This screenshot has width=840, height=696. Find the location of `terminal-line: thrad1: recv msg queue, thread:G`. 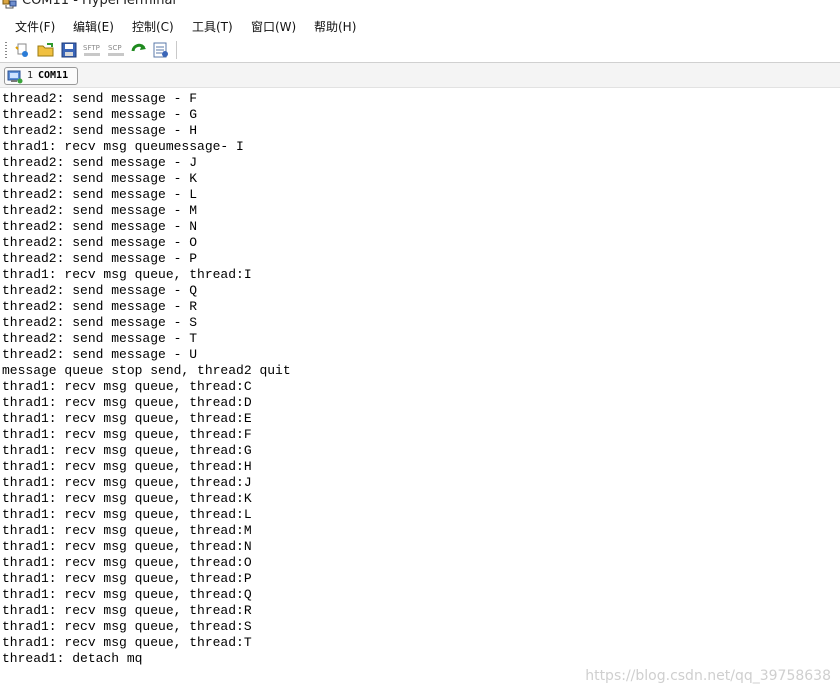

terminal-line: thrad1: recv msg queue, thread:G is located at coordinates (127, 450).